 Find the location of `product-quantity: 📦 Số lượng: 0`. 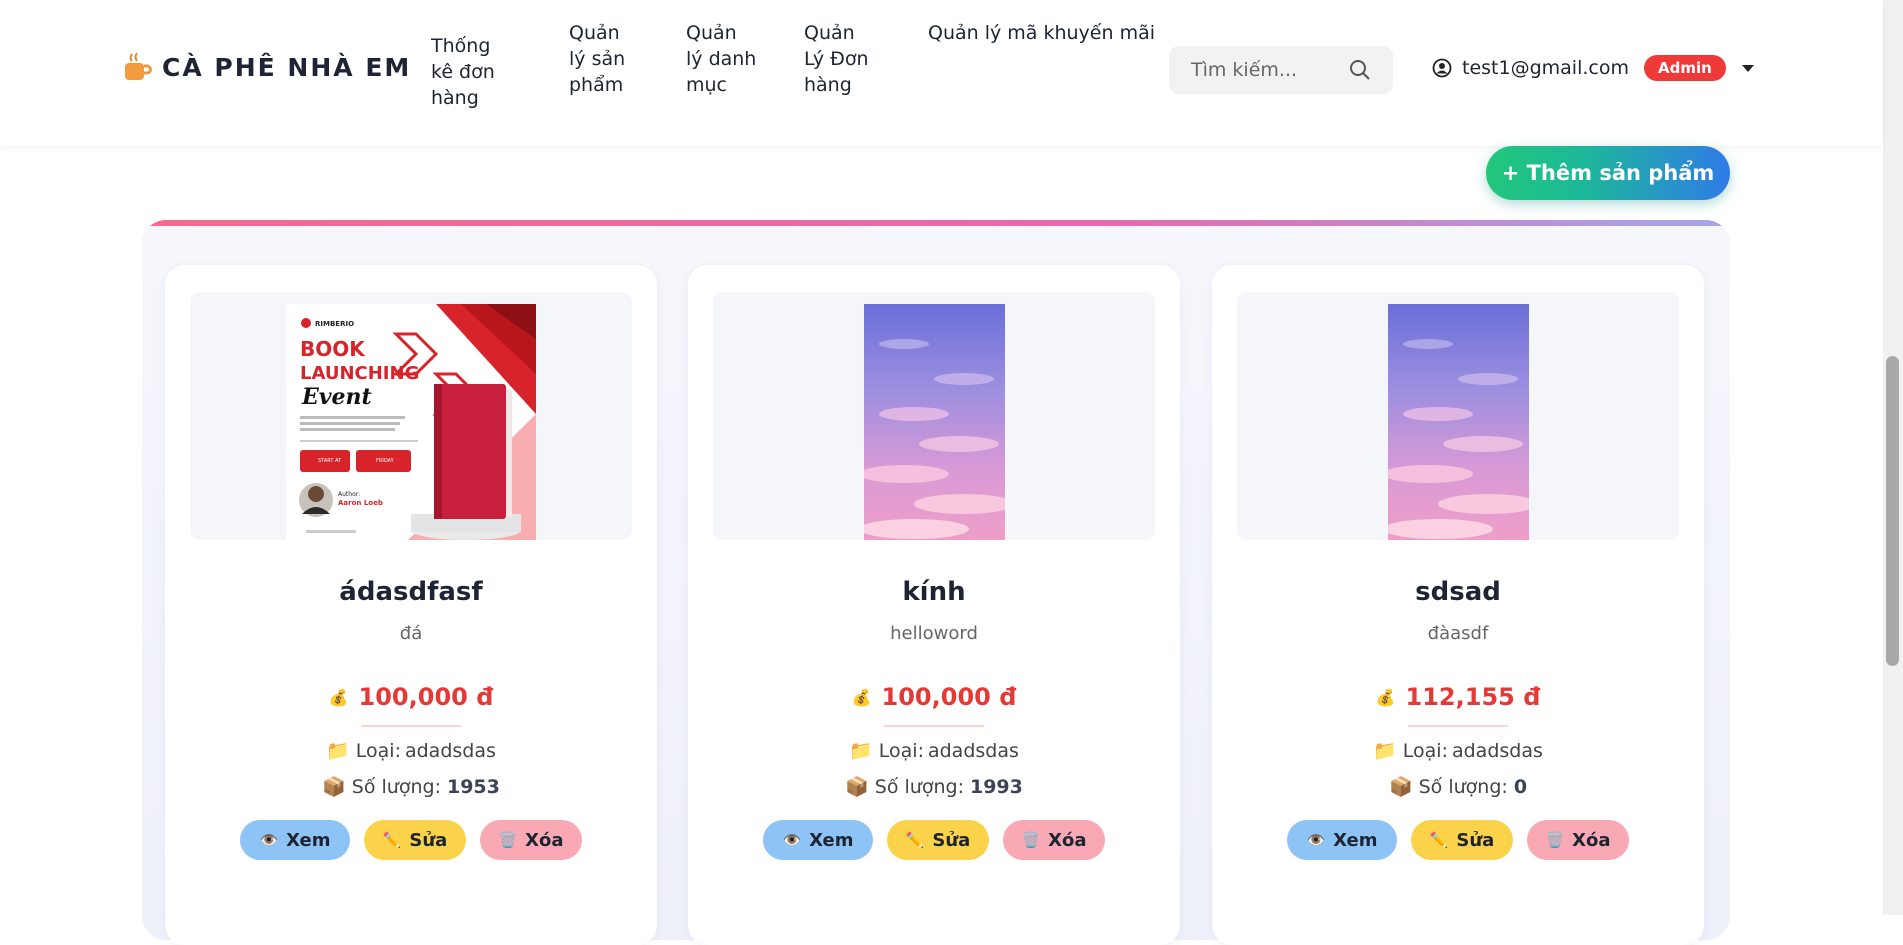

product-quantity: 📦 Số lượng: 0 is located at coordinates (1458, 787).